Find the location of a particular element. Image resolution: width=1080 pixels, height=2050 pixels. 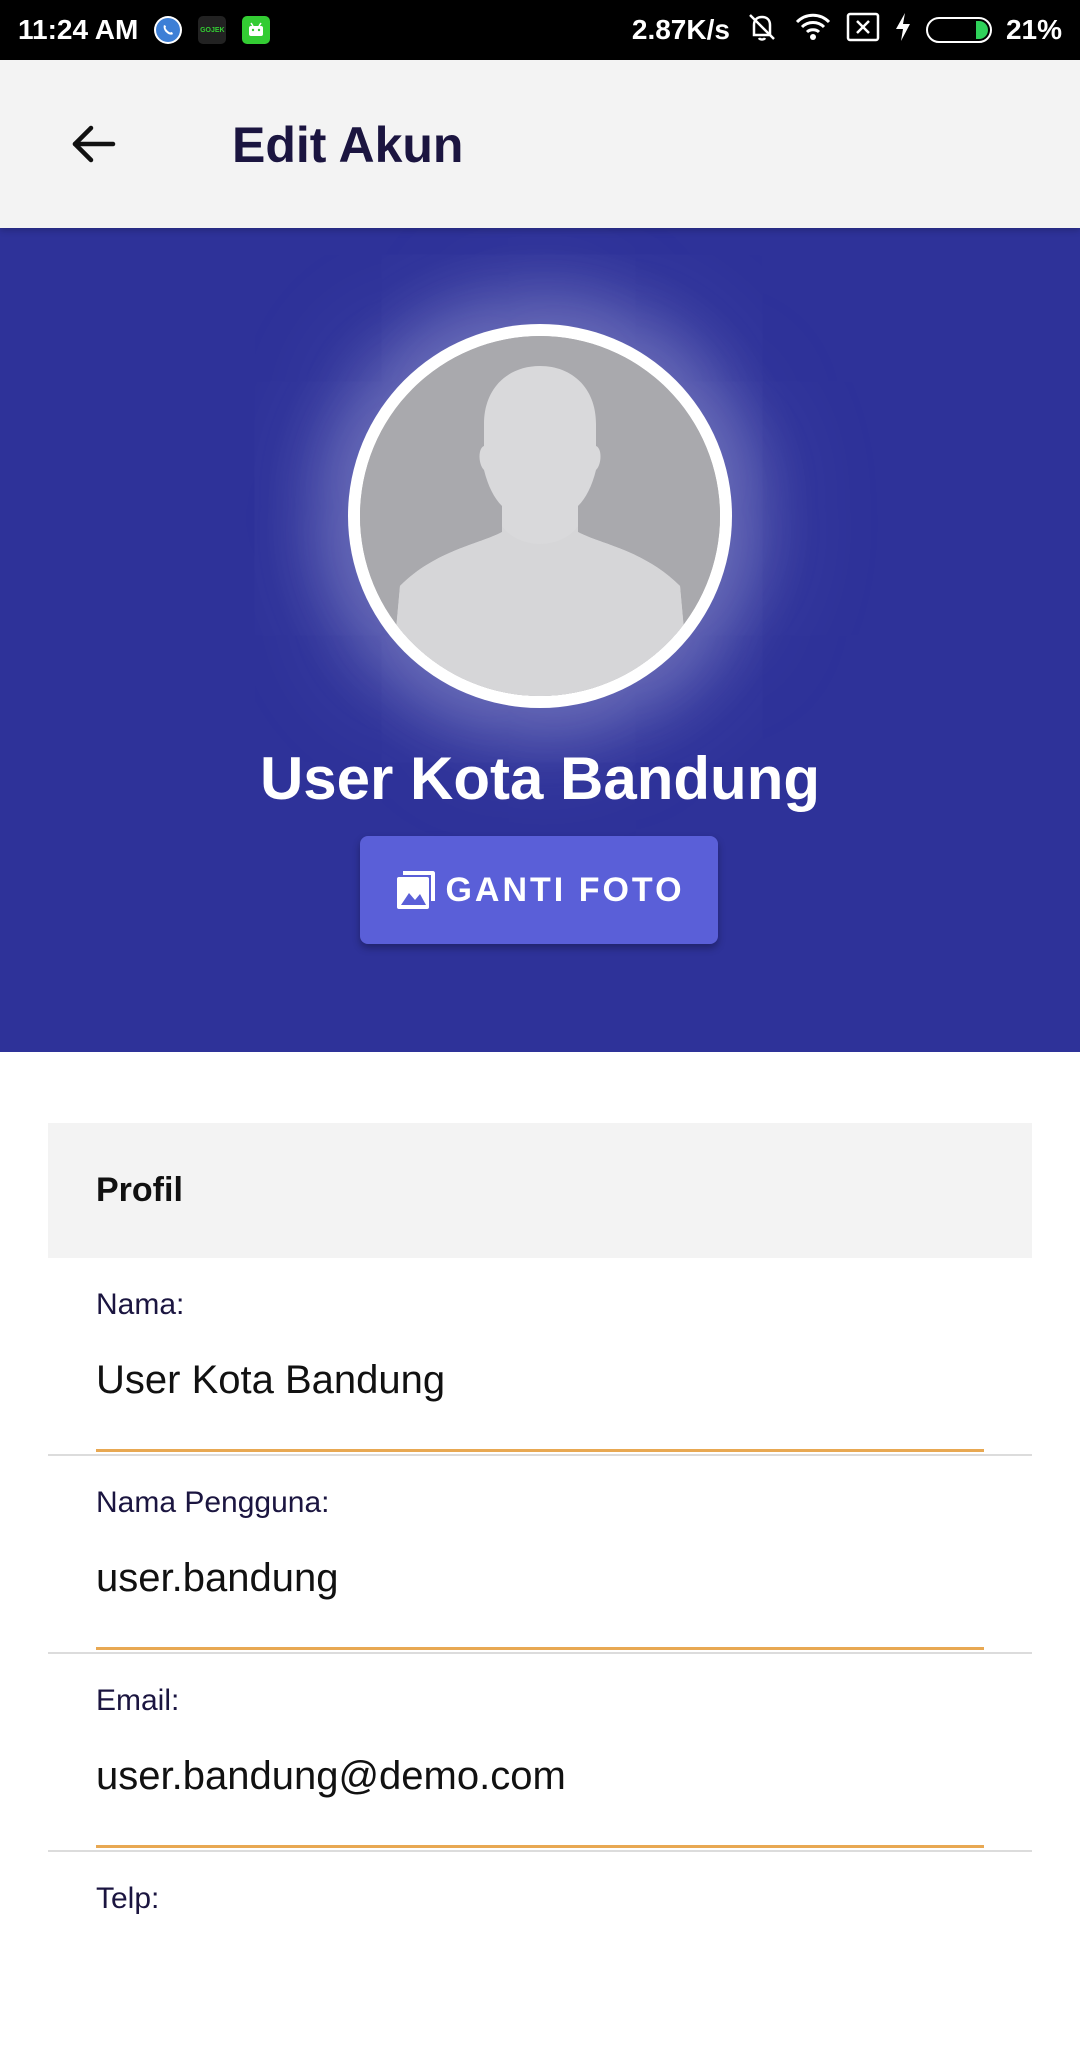

field-nama: Nama: User Kota Bandung is located at coordinates (540, 1357).